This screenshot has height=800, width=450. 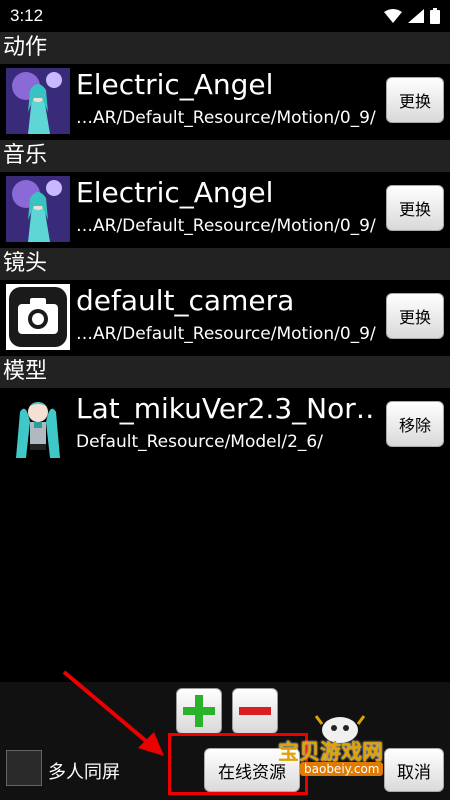 I want to click on status-bar: 3:12, so click(x=225, y=16).